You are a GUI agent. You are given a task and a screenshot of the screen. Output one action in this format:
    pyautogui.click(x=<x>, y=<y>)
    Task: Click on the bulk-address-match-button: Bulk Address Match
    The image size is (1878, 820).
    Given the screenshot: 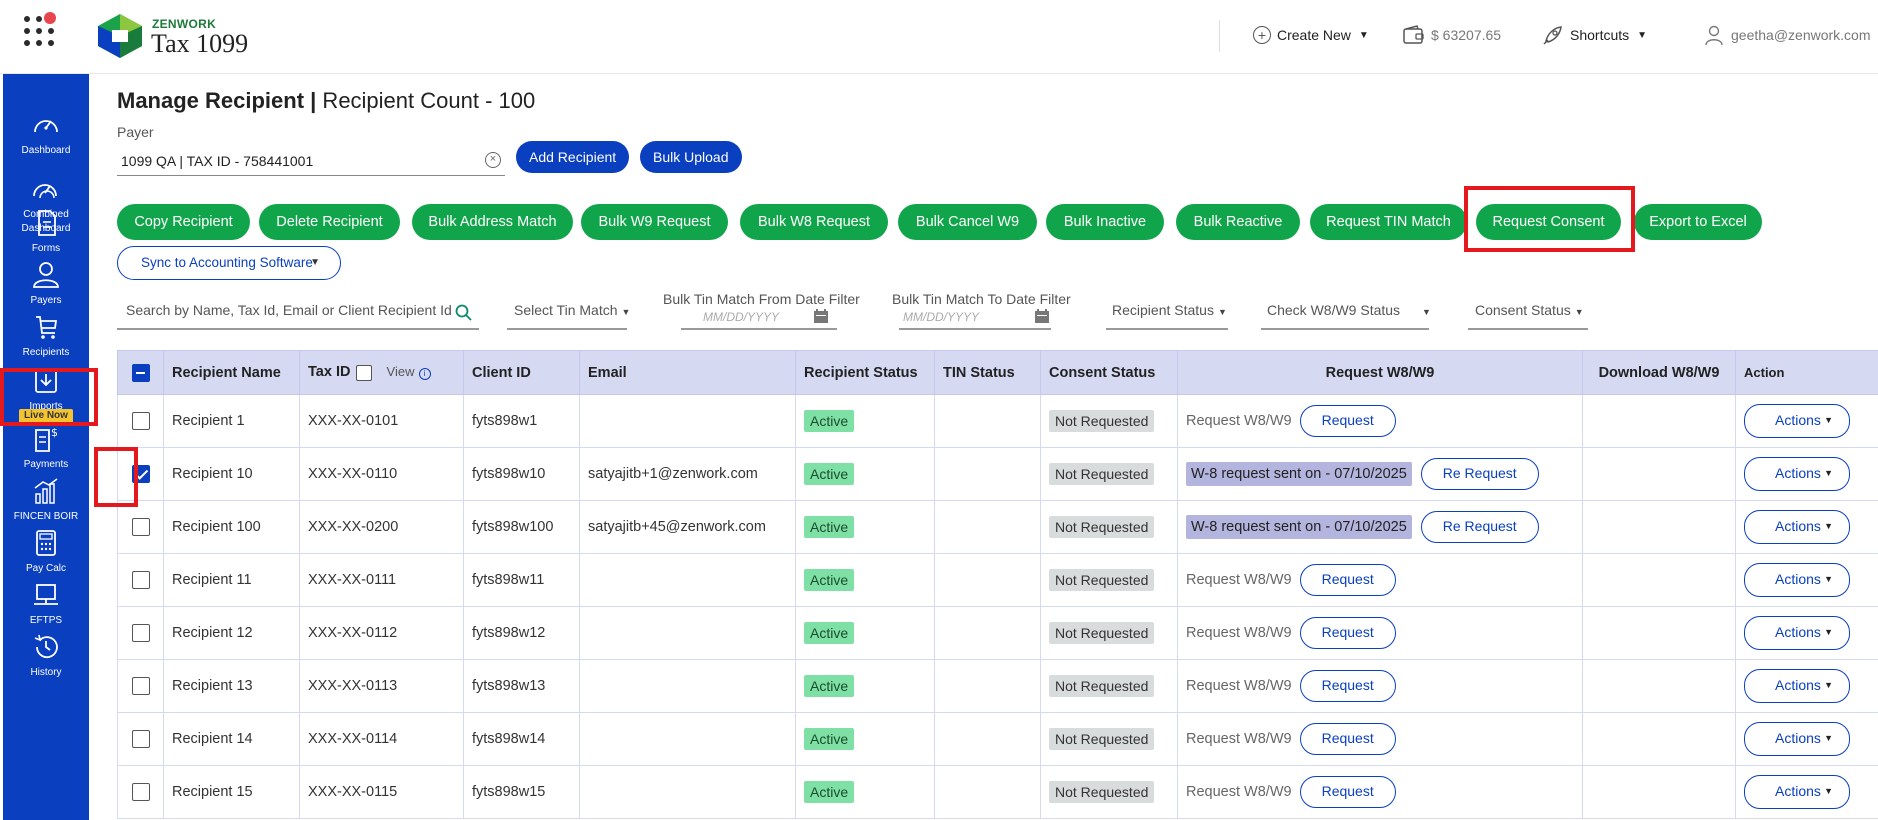 What is the action you would take?
    pyautogui.click(x=492, y=222)
    